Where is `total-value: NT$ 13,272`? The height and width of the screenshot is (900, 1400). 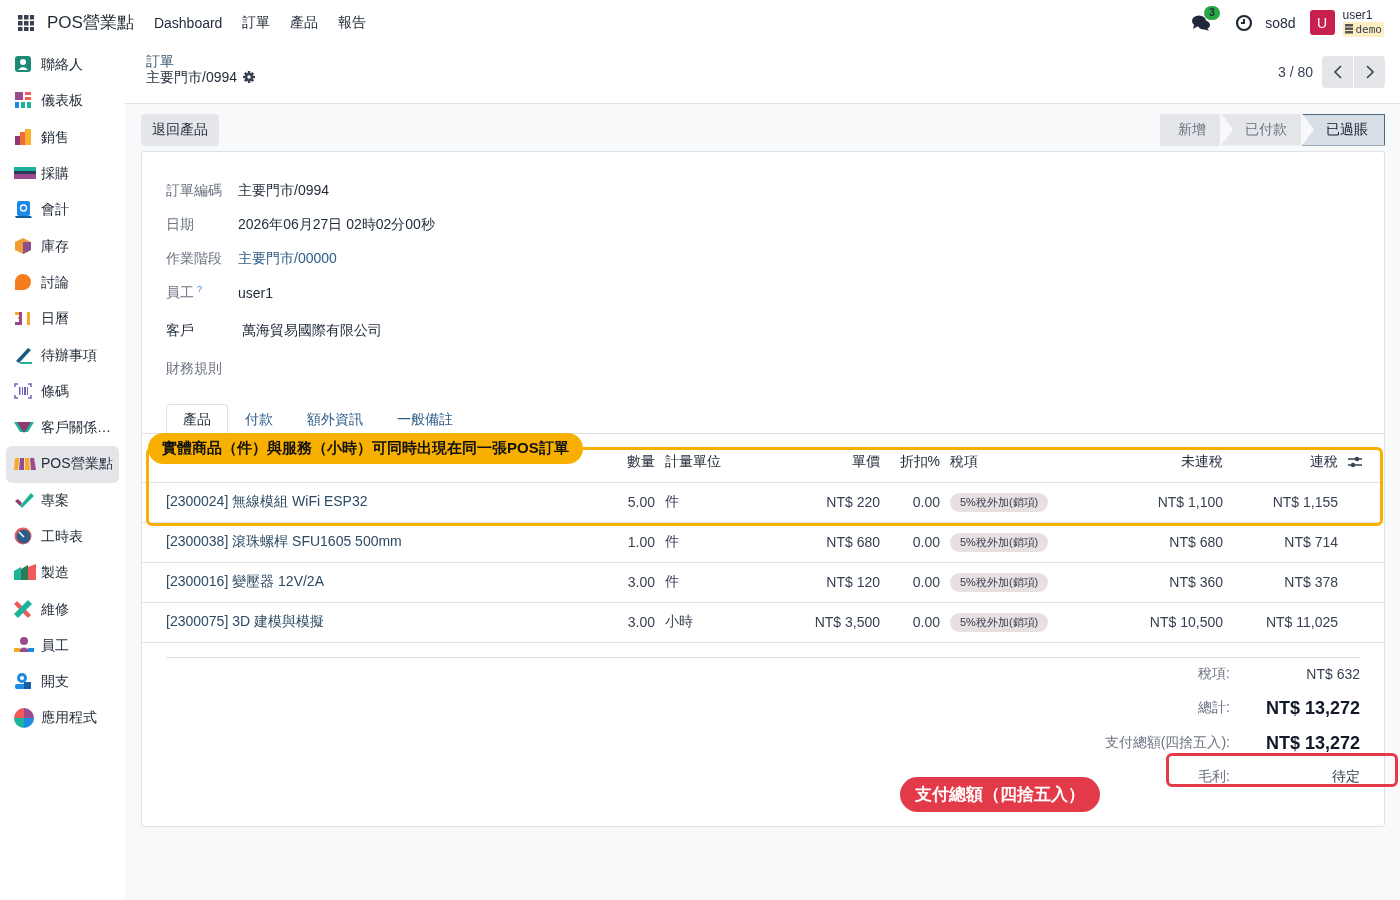
total-value: NT$ 13,272 is located at coordinates (1312, 708).